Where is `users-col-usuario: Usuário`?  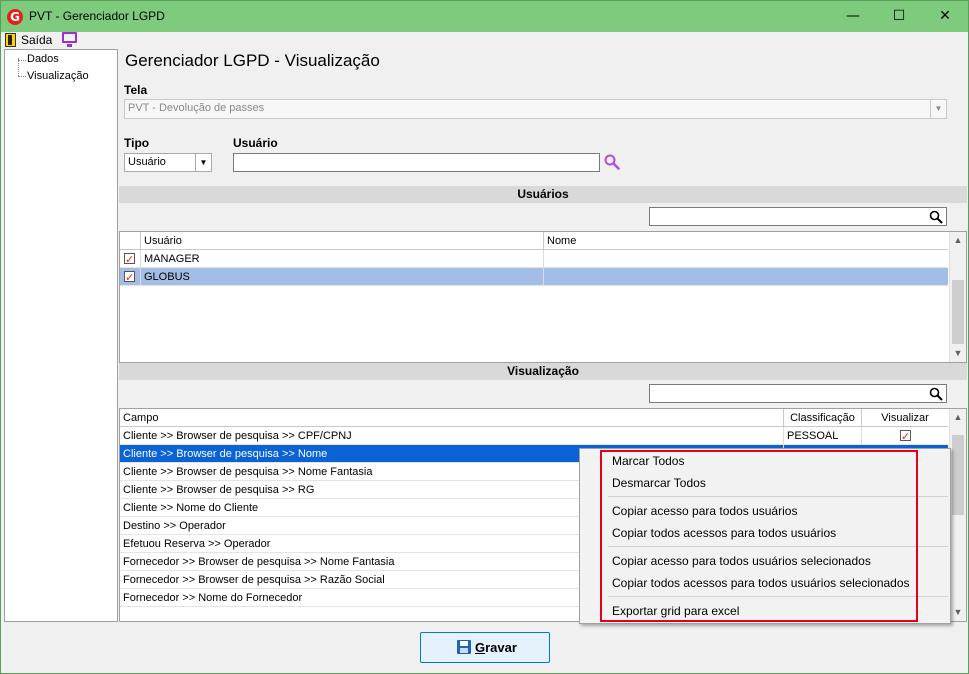
users-col-usuario: Usuário is located at coordinates (342, 241).